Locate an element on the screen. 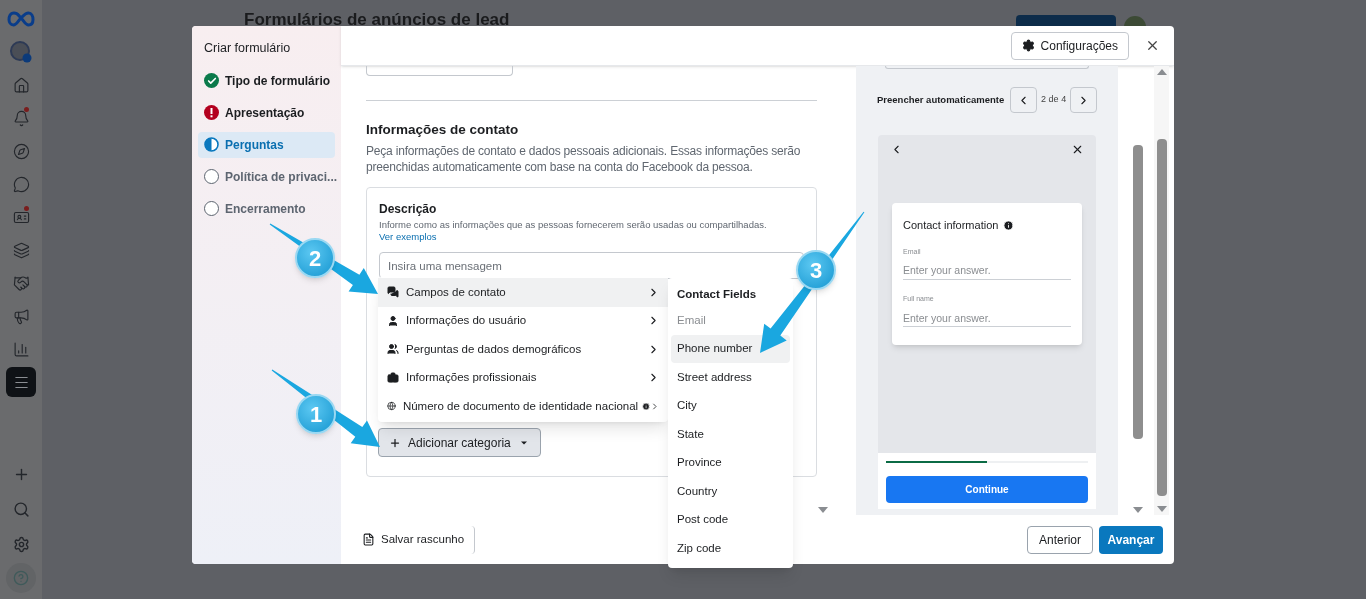 This screenshot has width=1366, height=599. menu-item: Campos de contato is located at coordinates (523, 292).